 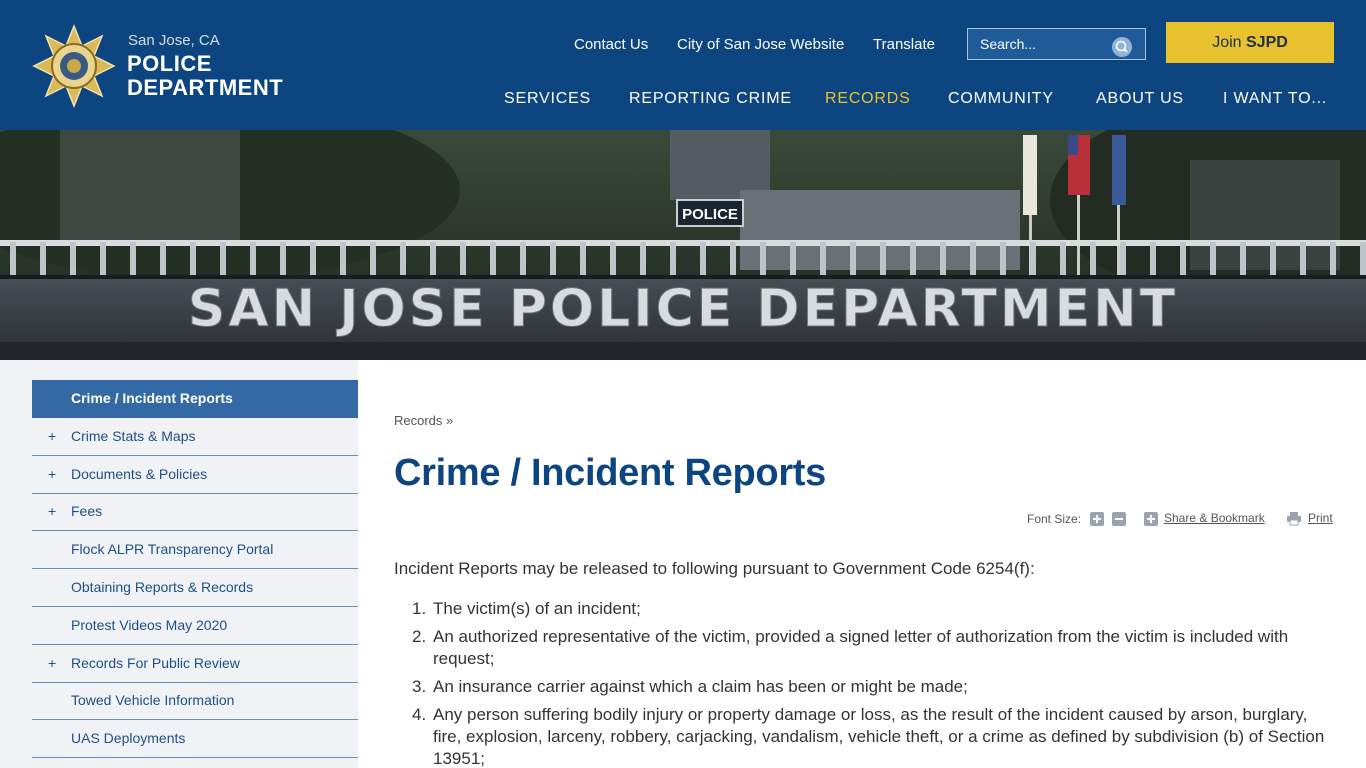 What do you see at coordinates (760, 44) in the screenshot?
I see `city-website-link: City of San Jose Website` at bounding box center [760, 44].